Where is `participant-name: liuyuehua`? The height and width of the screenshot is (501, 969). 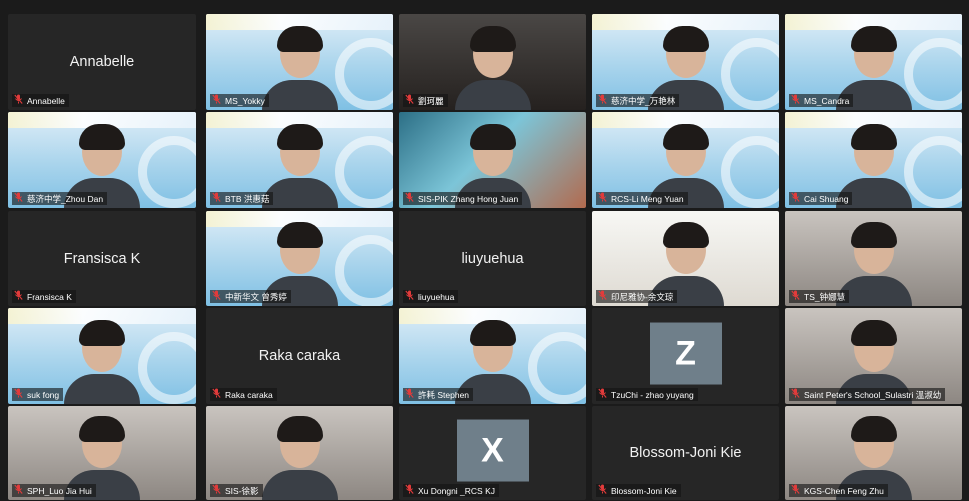 participant-name: liuyuehua is located at coordinates (436, 296).